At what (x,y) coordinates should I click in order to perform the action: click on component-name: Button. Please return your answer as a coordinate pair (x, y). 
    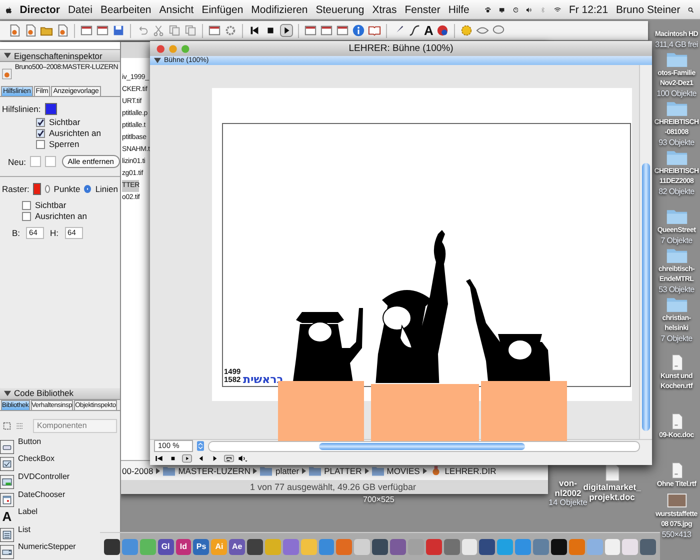
    Looking at the image, I should click on (30, 441).